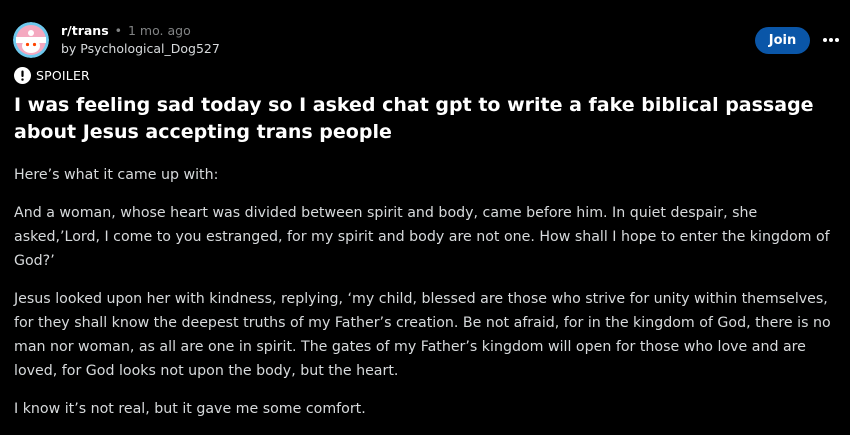 Image resolution: width=850 pixels, height=435 pixels. I want to click on subreddit-link: r/trans, so click(85, 30).